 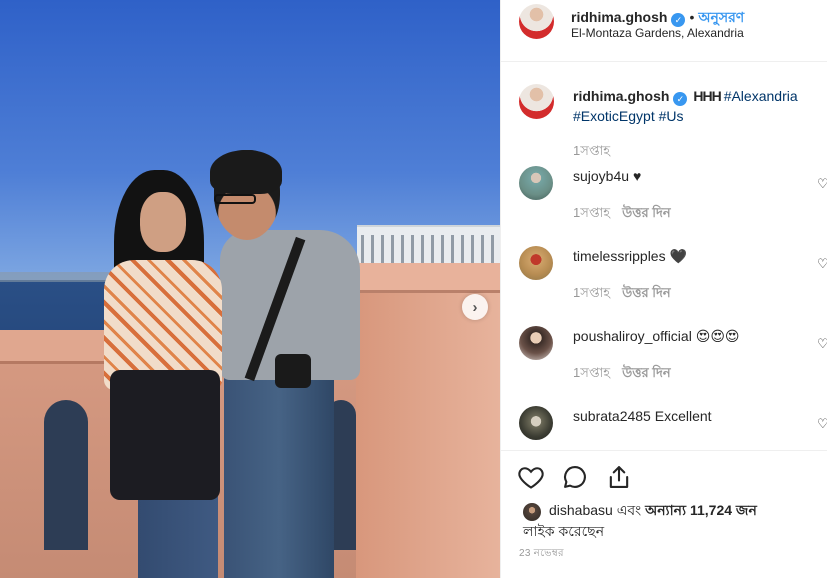 What do you see at coordinates (541, 554) in the screenshot?
I see `post-date: 23 নভেম্বর` at bounding box center [541, 554].